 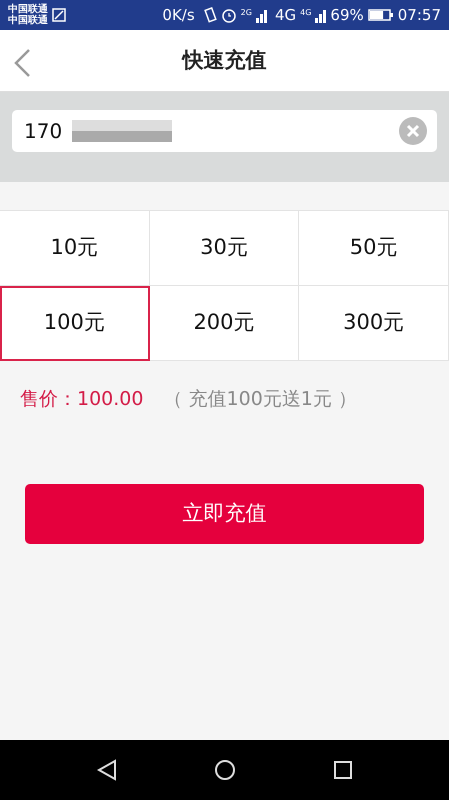 What do you see at coordinates (374, 323) in the screenshot?
I see `amount-option: 300元` at bounding box center [374, 323].